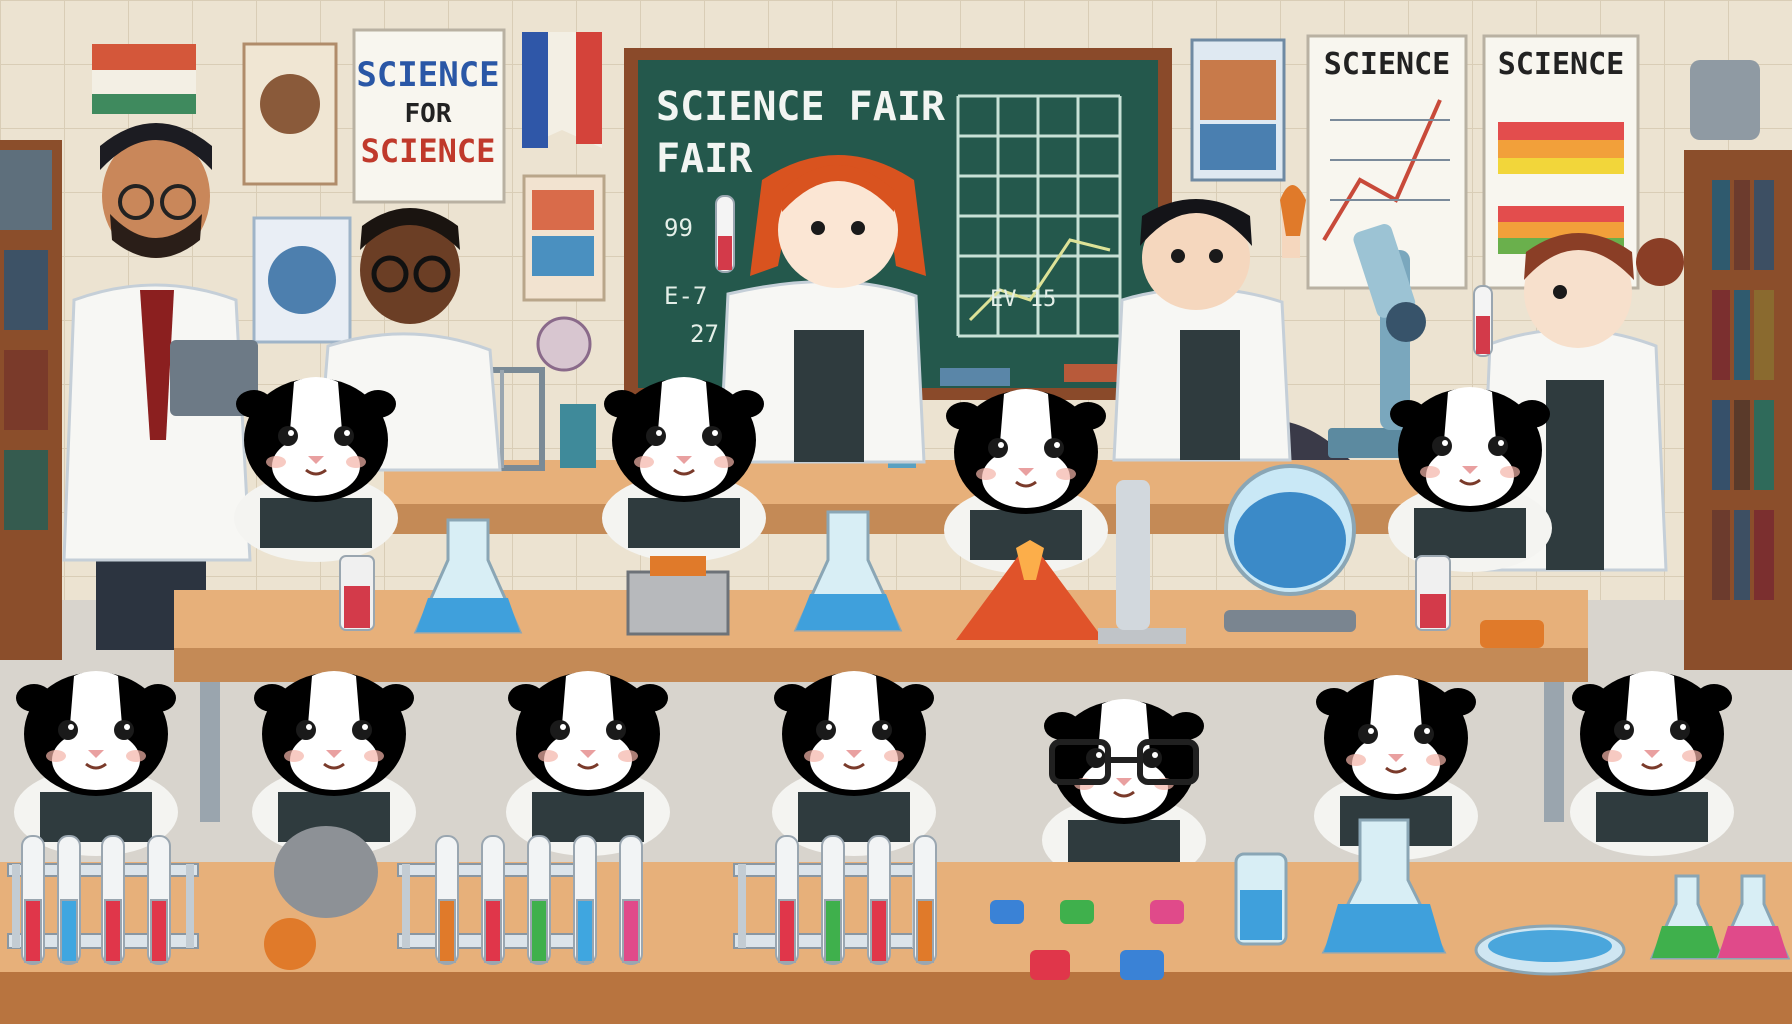 The width and height of the screenshot is (1792, 1024). I want to click on poster-science-line-3: SCIENCE, so click(428, 151).